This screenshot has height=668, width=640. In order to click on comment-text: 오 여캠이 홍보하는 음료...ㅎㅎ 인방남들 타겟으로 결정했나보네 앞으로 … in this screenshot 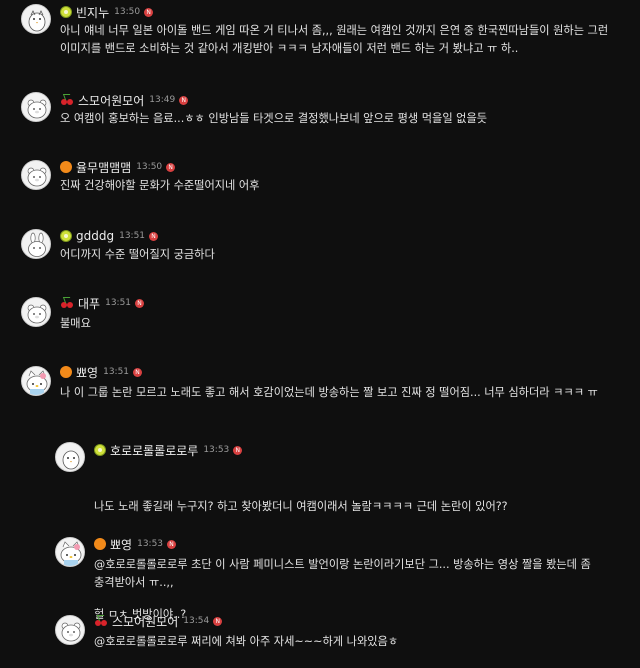, I will do `click(274, 118)`.